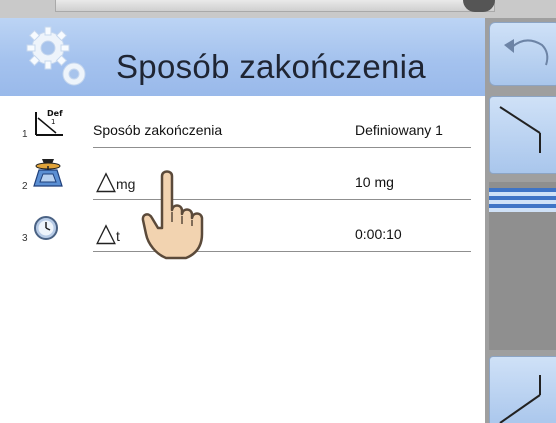  Describe the element at coordinates (522, 200) in the screenshot. I see `scrollbar-thumb` at that location.